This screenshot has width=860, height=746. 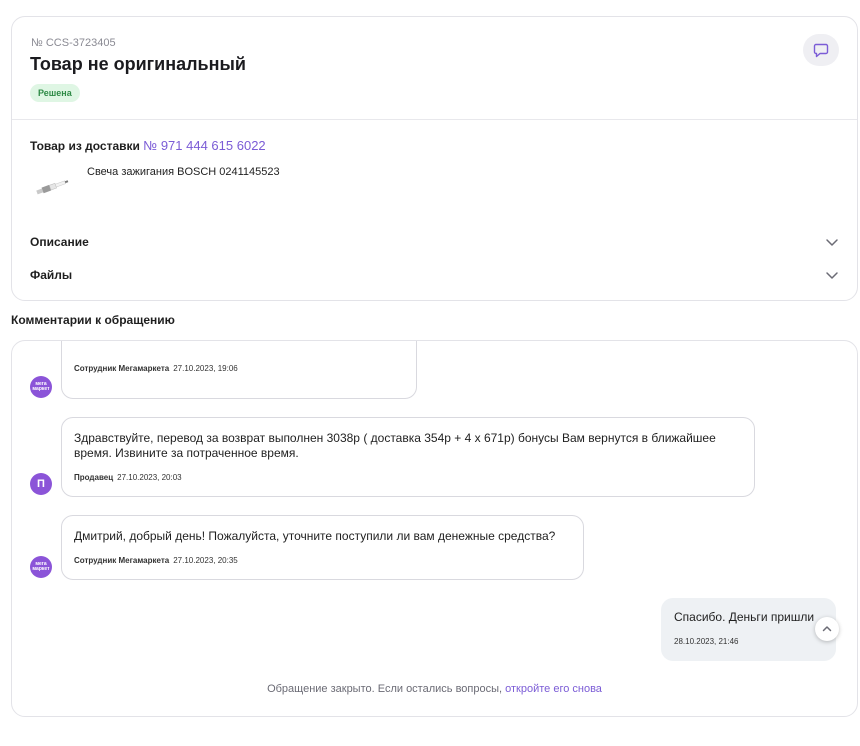 What do you see at coordinates (204, 145) in the screenshot?
I see `delivery-number-link: № 971 444 615 6022` at bounding box center [204, 145].